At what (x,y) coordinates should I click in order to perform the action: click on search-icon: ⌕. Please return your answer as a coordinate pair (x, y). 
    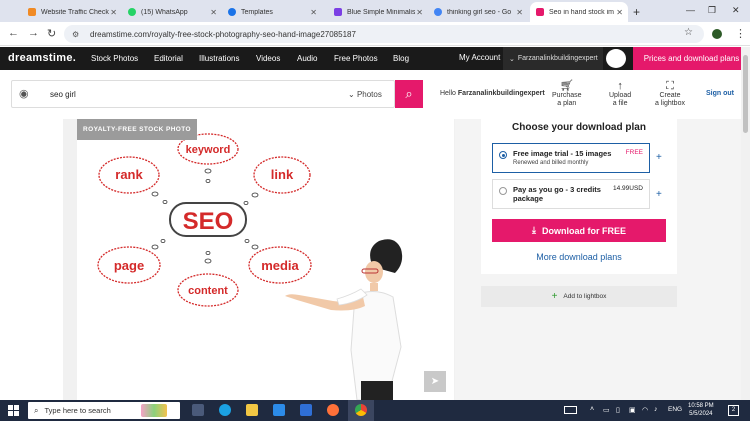
    Looking at the image, I should click on (409, 93).